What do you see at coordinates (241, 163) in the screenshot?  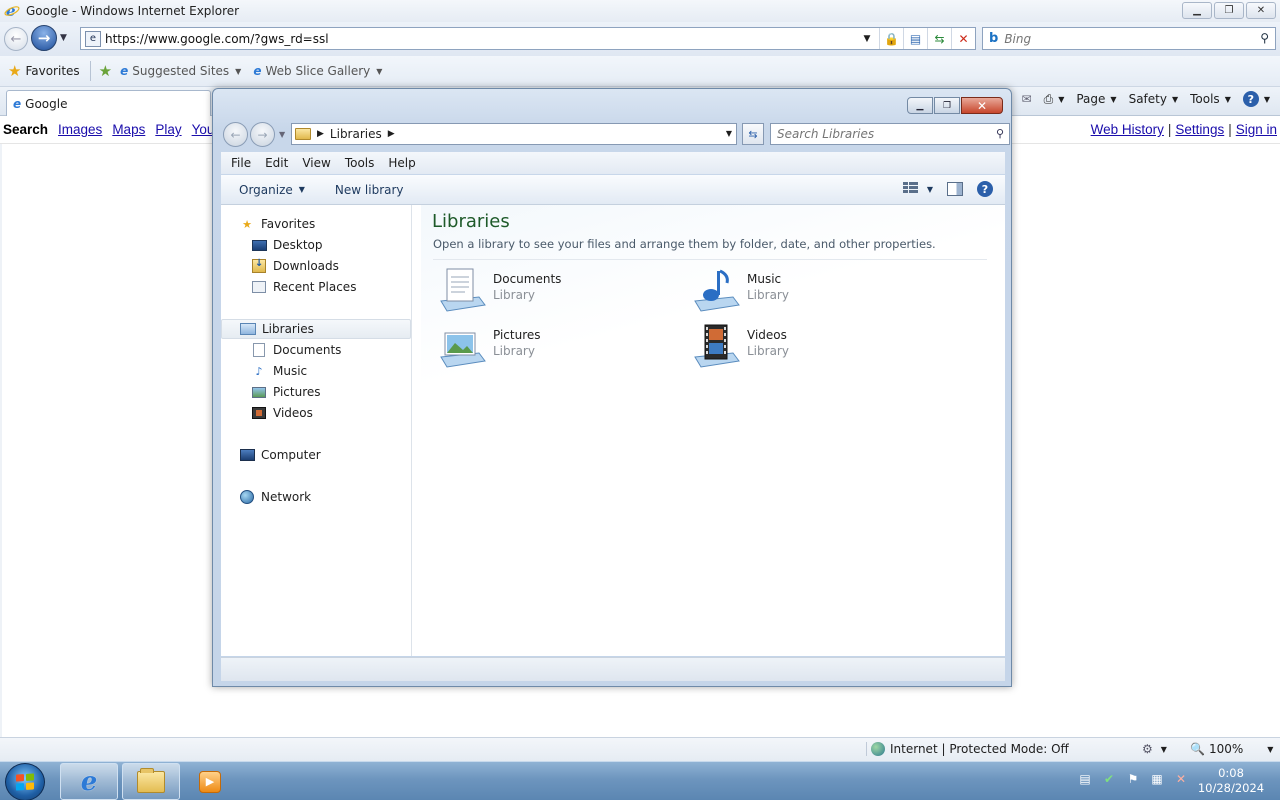 I see `menu-file: File` at bounding box center [241, 163].